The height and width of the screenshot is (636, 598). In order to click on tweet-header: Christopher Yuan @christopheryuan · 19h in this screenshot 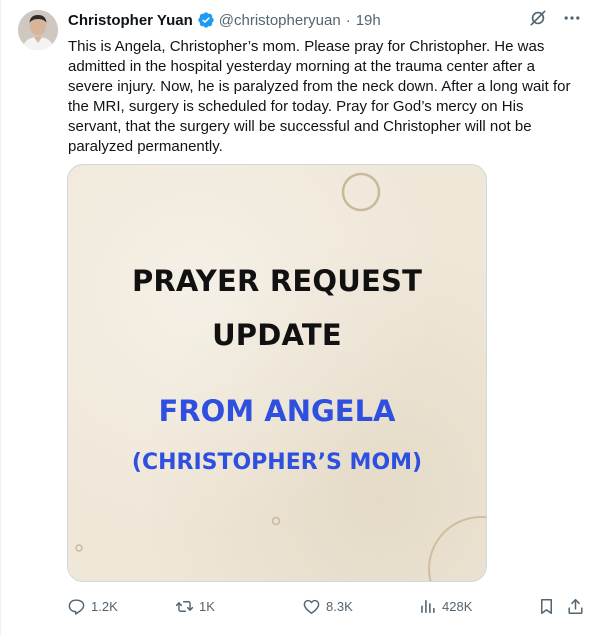, I will do `click(224, 20)`.